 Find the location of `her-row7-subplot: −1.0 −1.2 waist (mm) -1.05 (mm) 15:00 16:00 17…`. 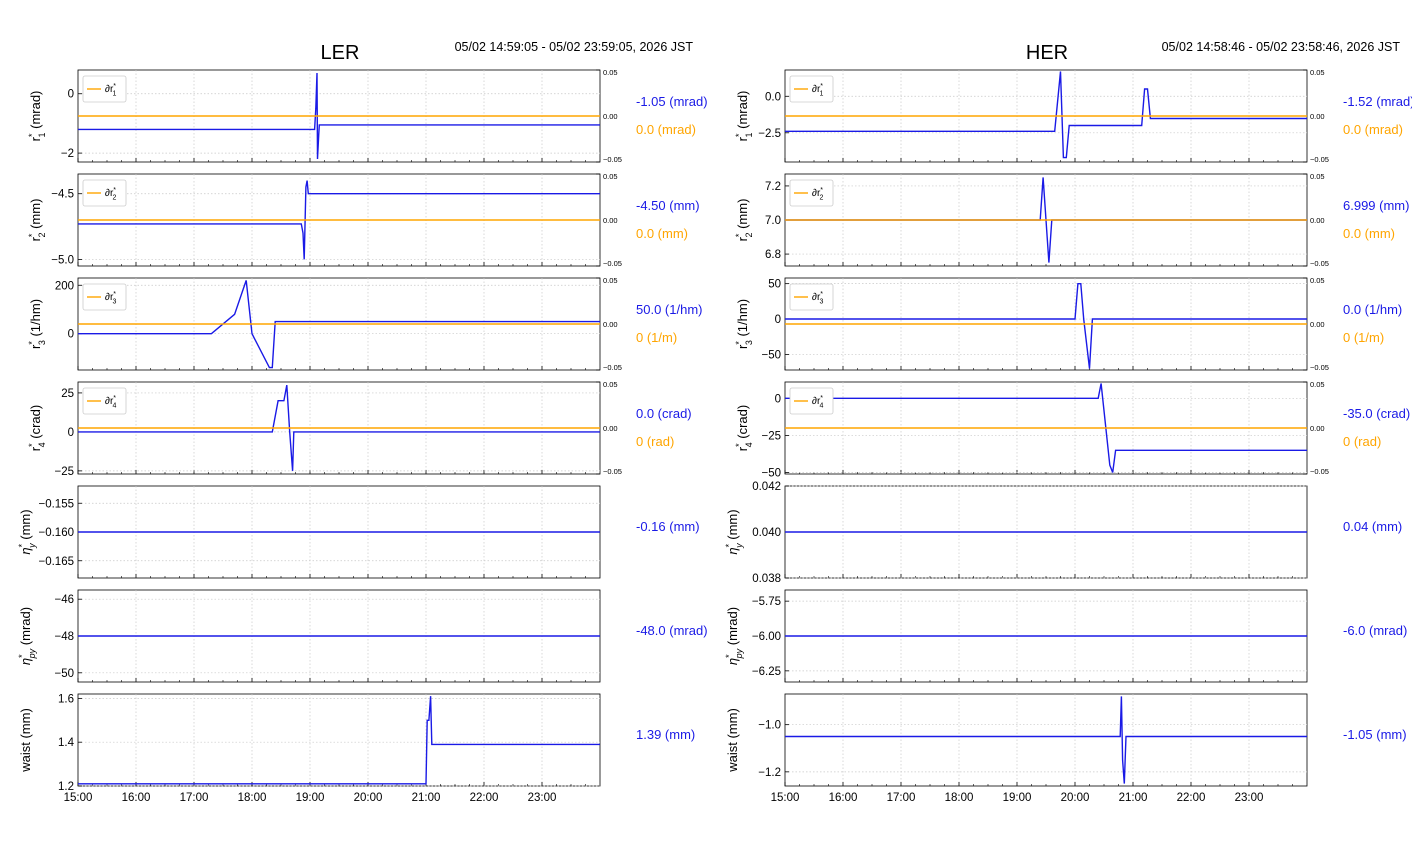

her-row7-subplot: −1.0 −1.2 waist (mm) -1.05 (mm) 15:00 16:00 17… is located at coordinates (1066, 748).